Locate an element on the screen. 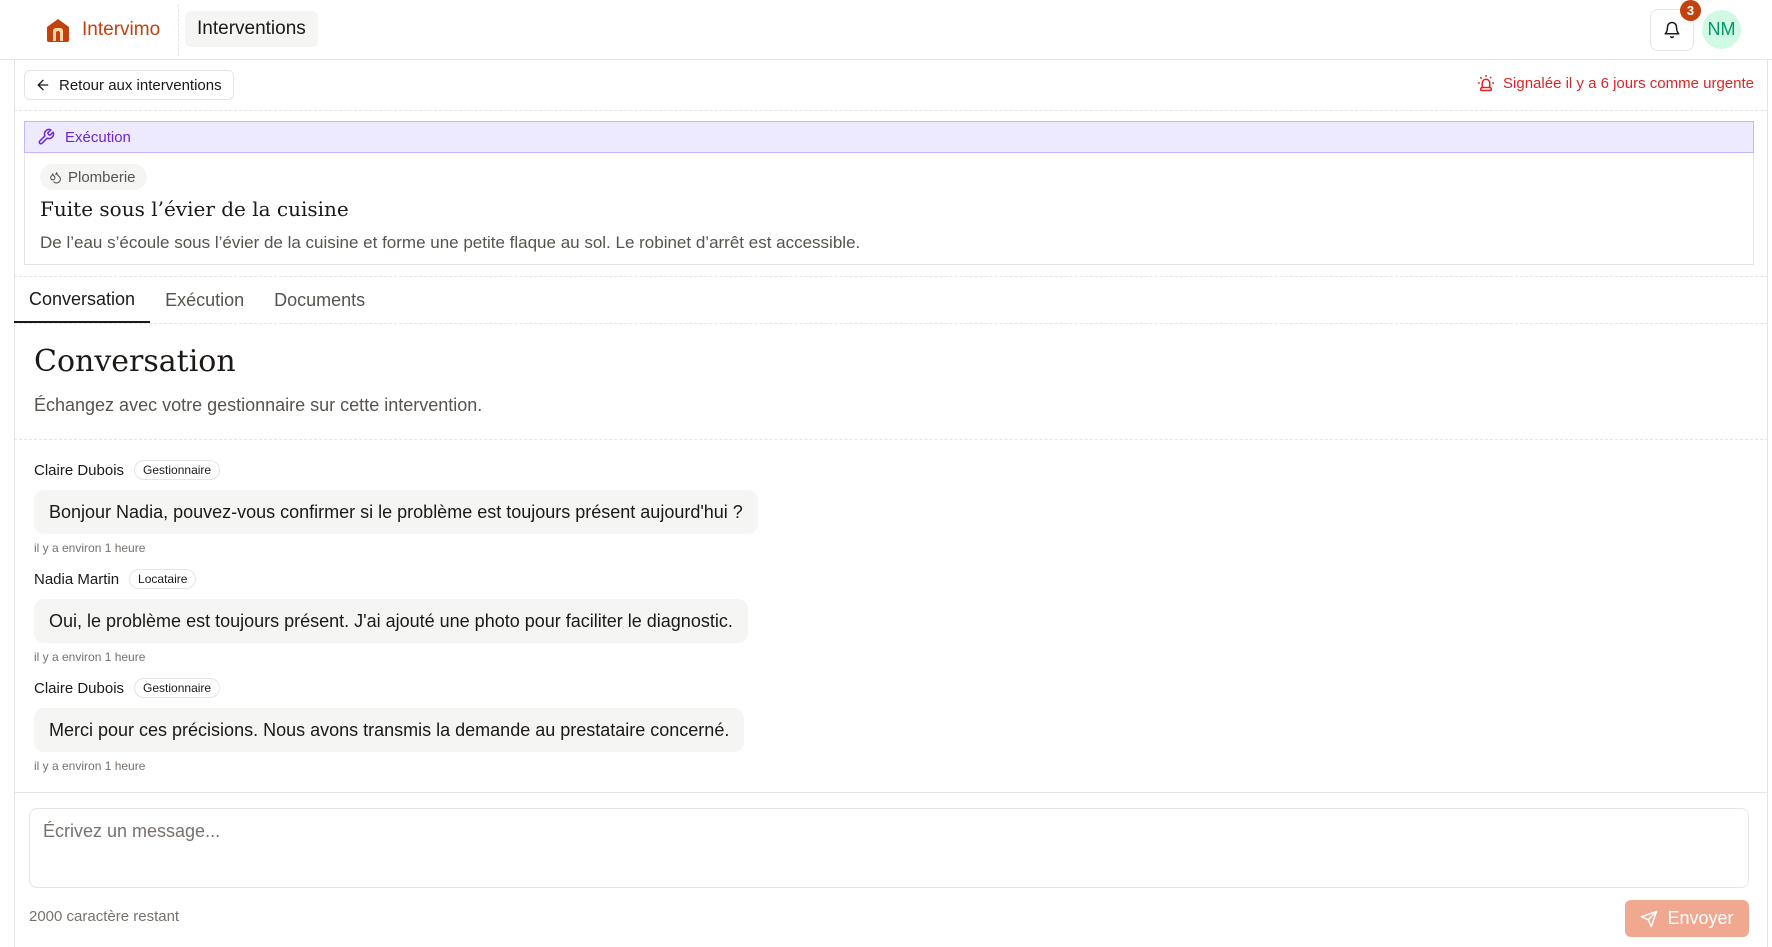  wrench-icon is located at coordinates (46, 136).